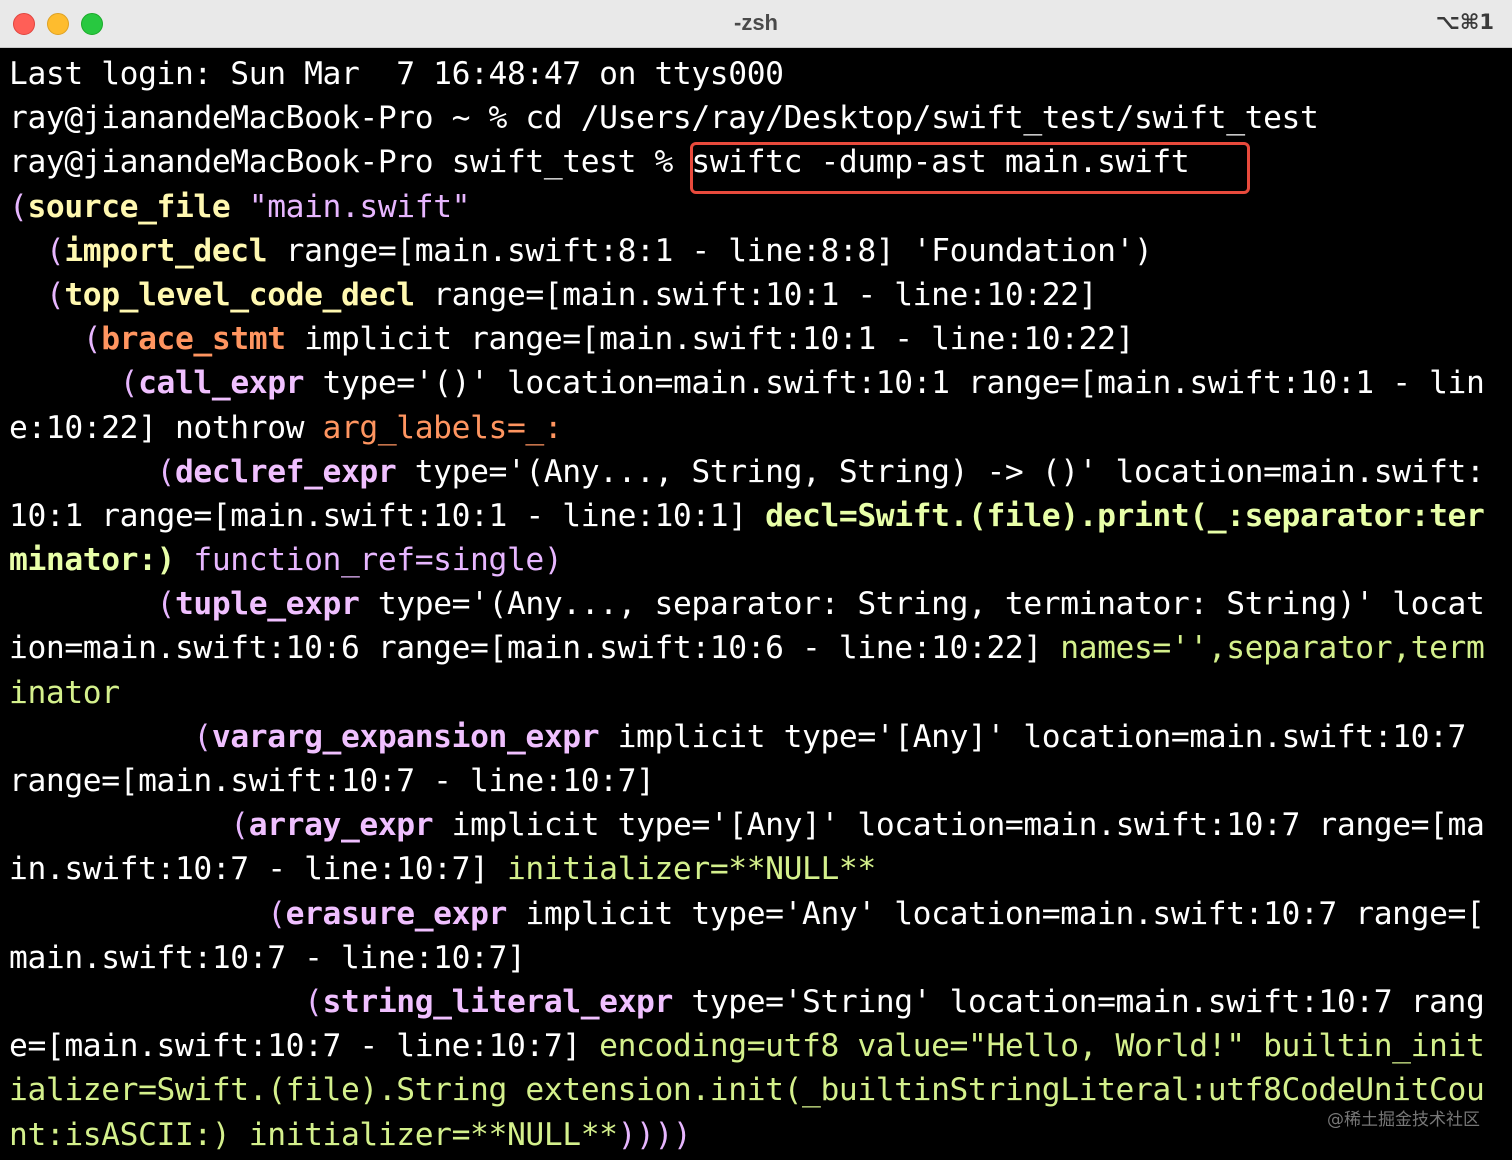  What do you see at coordinates (368, 560) in the screenshot?
I see `ast-node-attrs: function_ref=single)` at bounding box center [368, 560].